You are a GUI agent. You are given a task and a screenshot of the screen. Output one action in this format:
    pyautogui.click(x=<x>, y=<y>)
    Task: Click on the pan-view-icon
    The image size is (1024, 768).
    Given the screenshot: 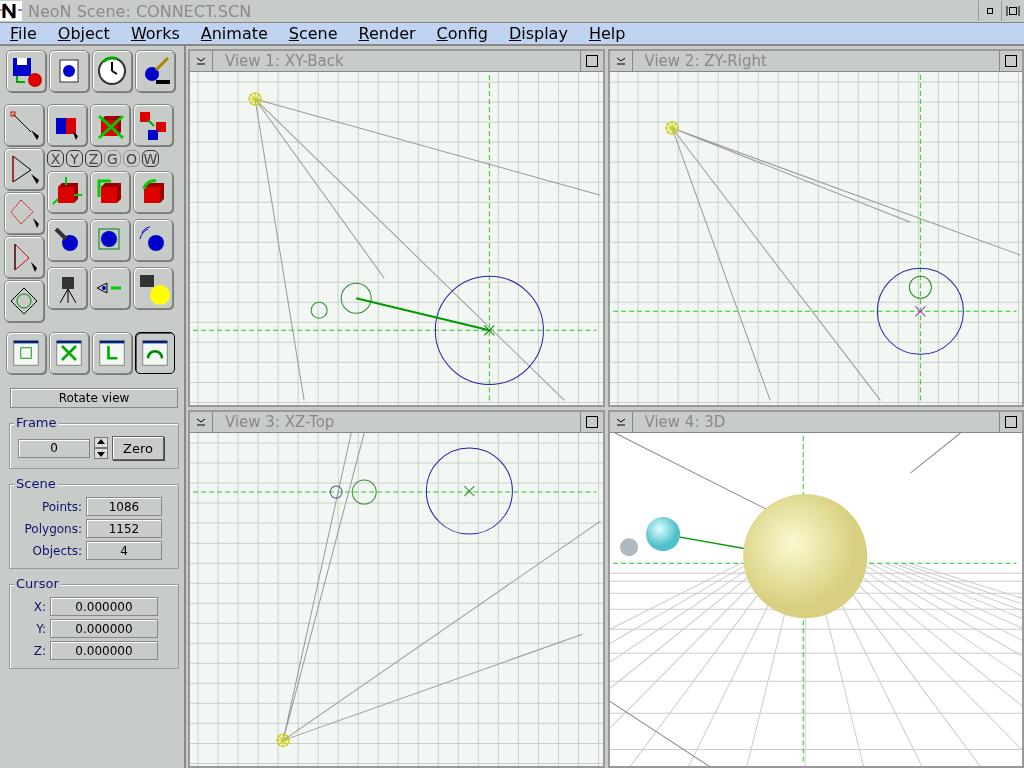 What is the action you would take?
    pyautogui.click(x=112, y=353)
    